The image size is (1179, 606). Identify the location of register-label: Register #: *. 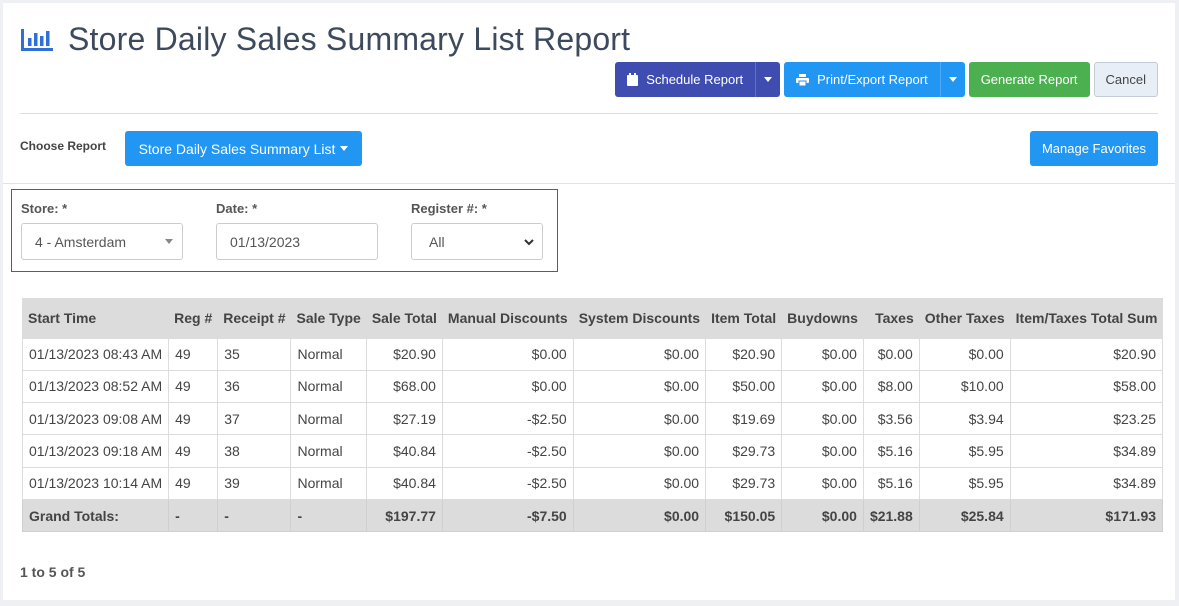
(449, 208).